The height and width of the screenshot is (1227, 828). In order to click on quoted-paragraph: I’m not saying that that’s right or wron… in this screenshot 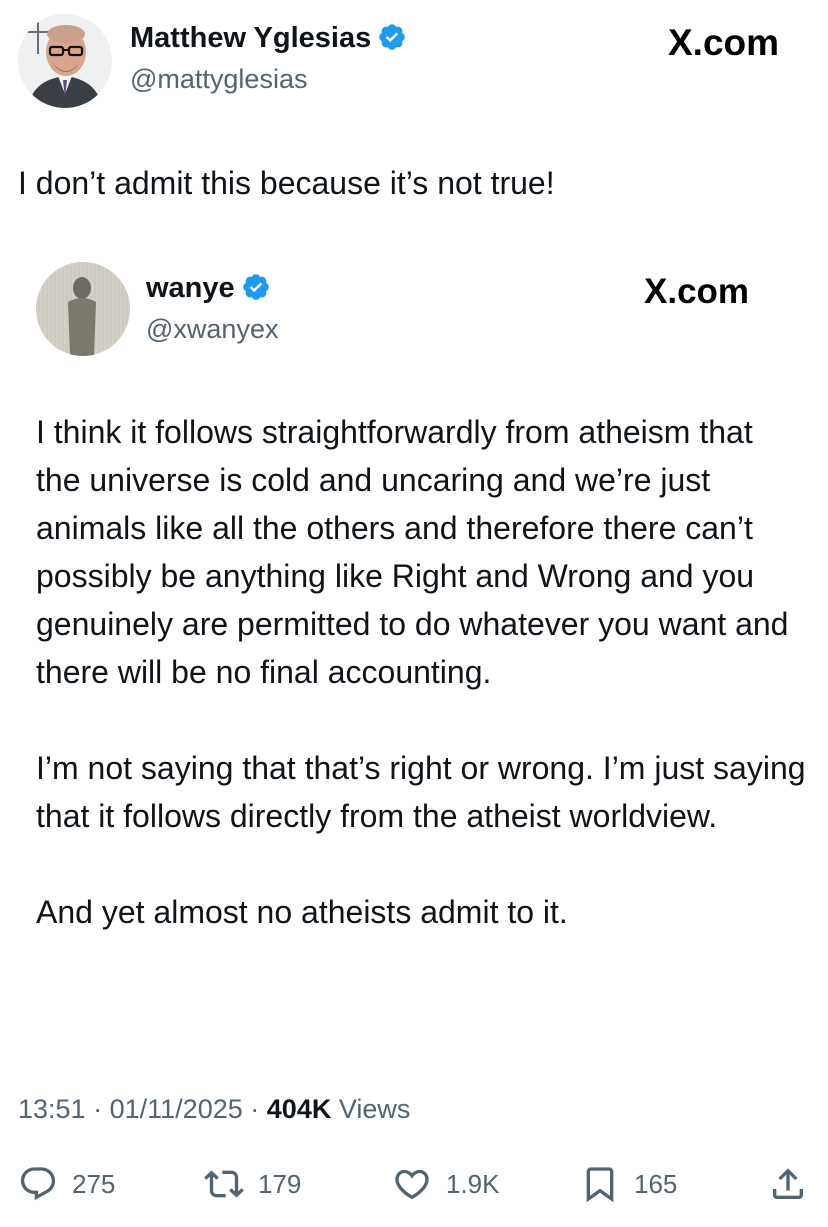, I will do `click(421, 792)`.